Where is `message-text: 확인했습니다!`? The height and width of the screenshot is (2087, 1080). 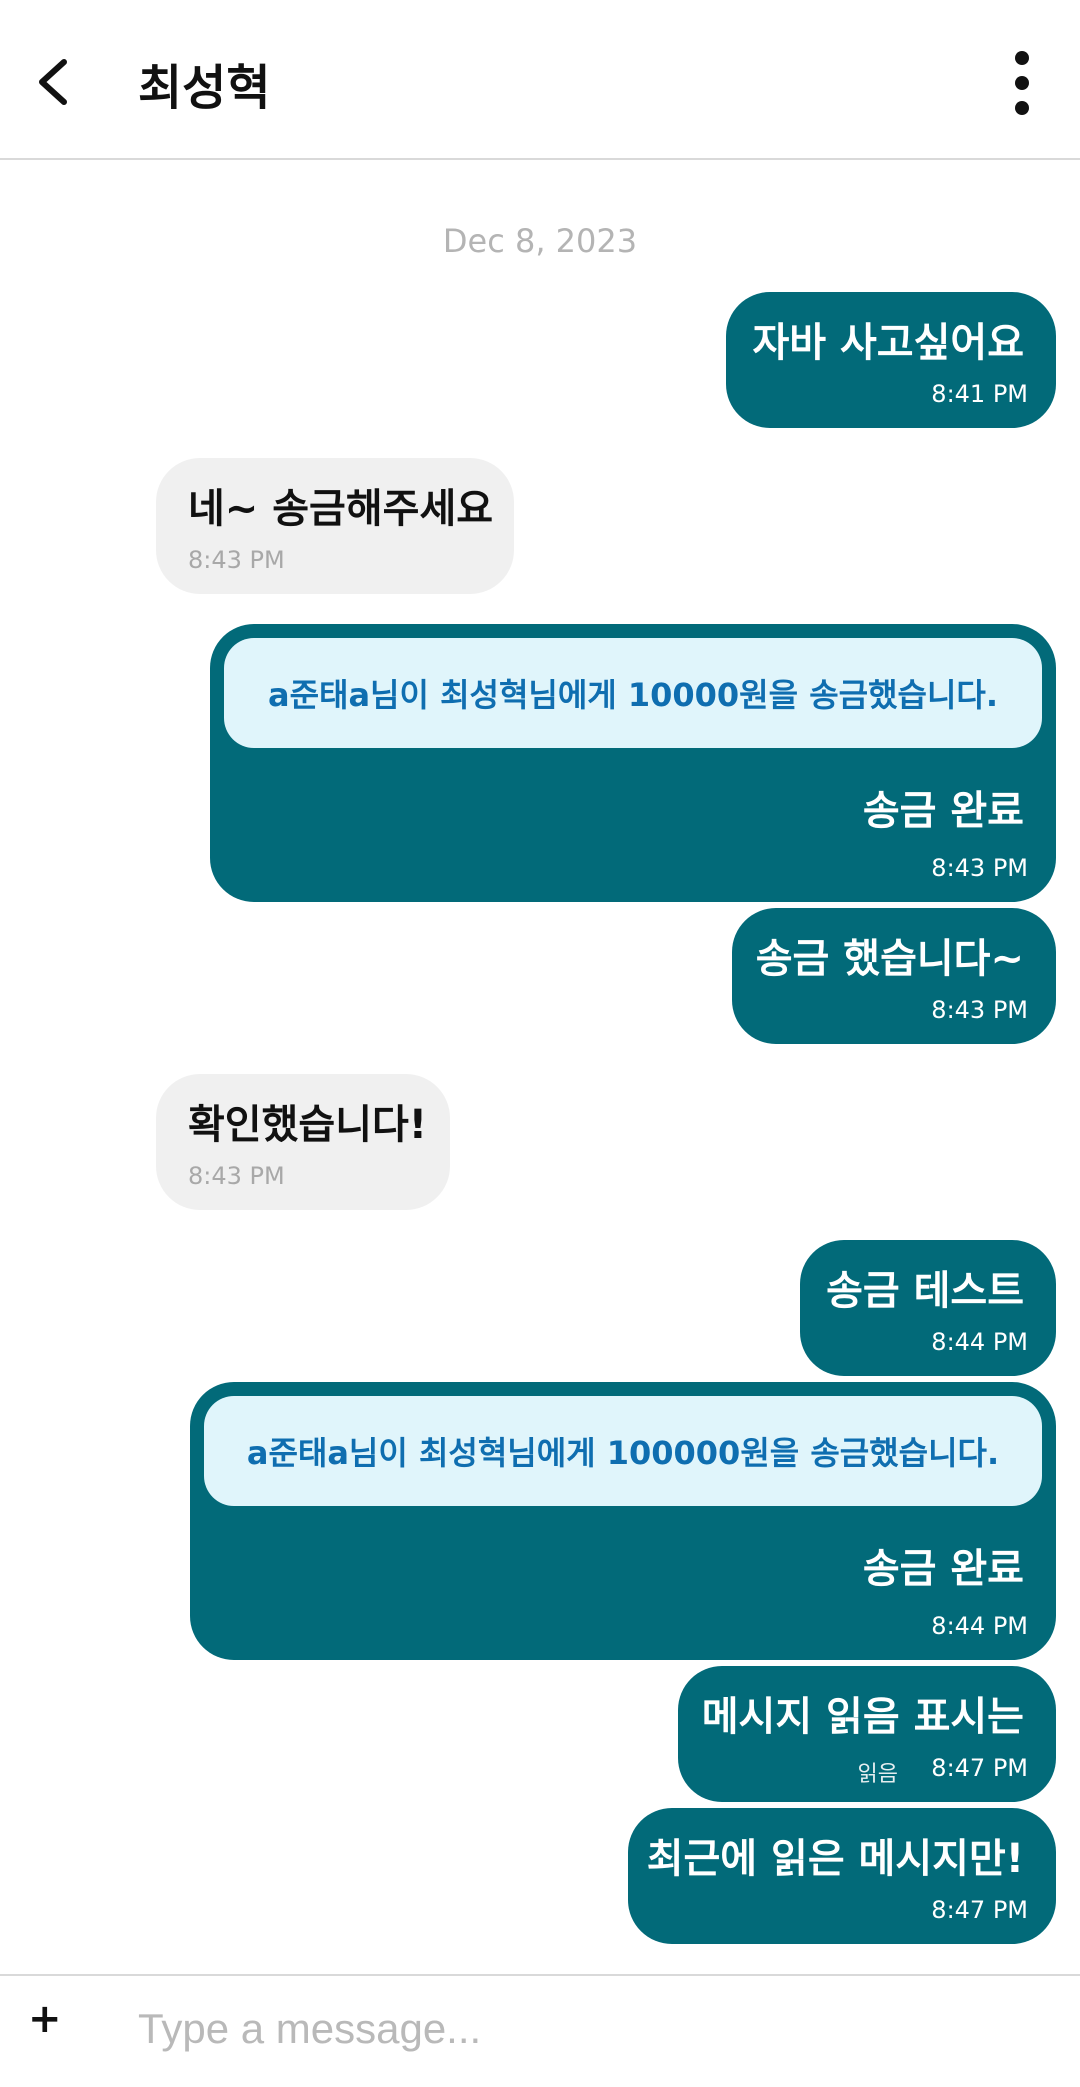 message-text: 확인했습니다! is located at coordinates (308, 1125).